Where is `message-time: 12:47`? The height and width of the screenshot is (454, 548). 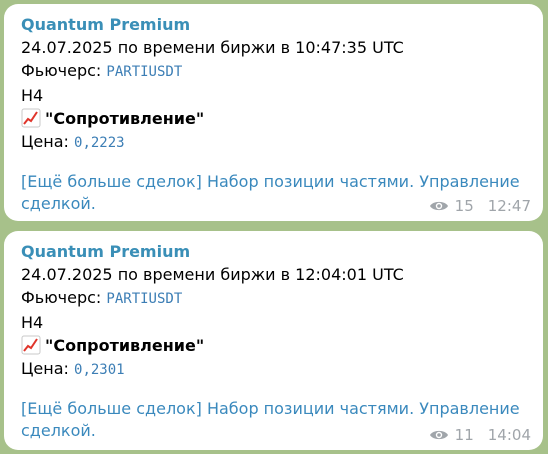
message-time: 12:47 is located at coordinates (509, 206).